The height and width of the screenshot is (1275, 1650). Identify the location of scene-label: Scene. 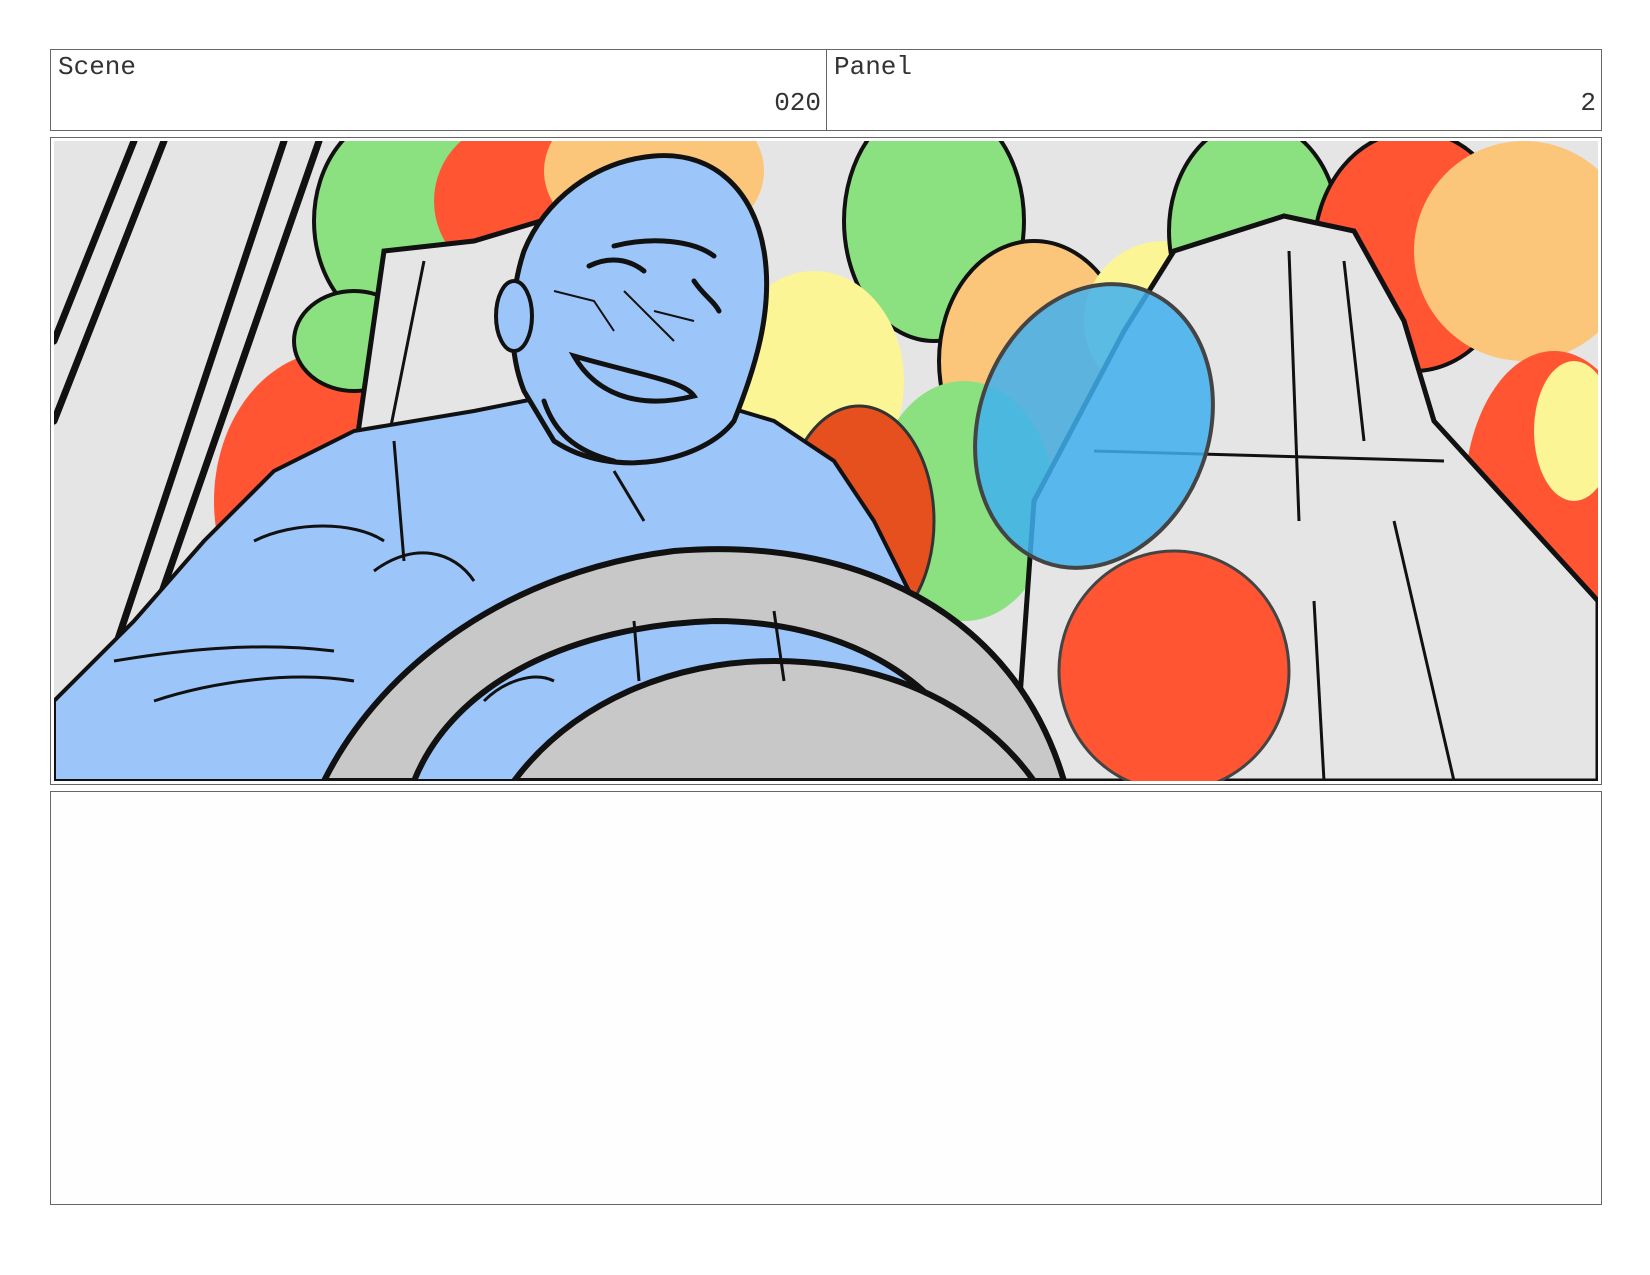
(97, 67).